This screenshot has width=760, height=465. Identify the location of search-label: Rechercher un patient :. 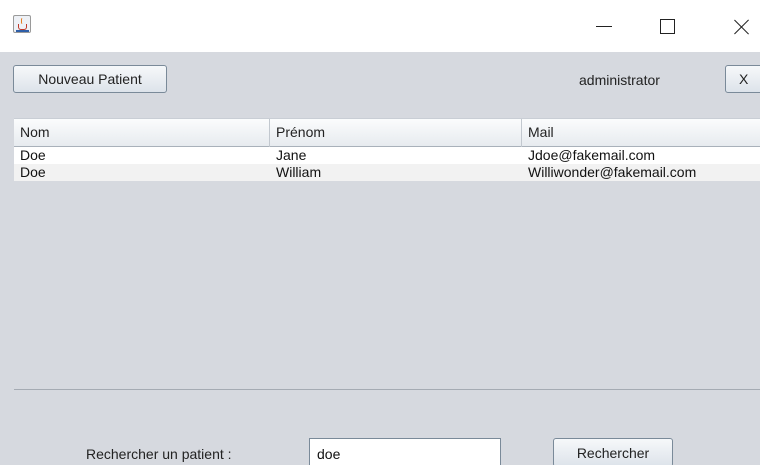
(159, 454).